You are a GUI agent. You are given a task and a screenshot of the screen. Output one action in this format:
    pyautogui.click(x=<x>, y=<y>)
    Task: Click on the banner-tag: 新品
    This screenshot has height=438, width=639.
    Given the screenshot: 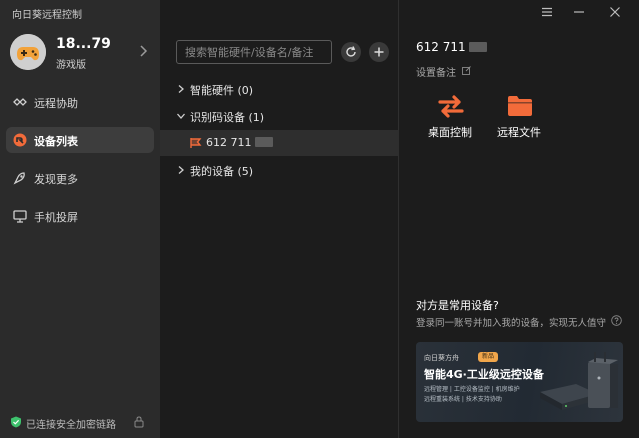 What is the action you would take?
    pyautogui.click(x=488, y=357)
    